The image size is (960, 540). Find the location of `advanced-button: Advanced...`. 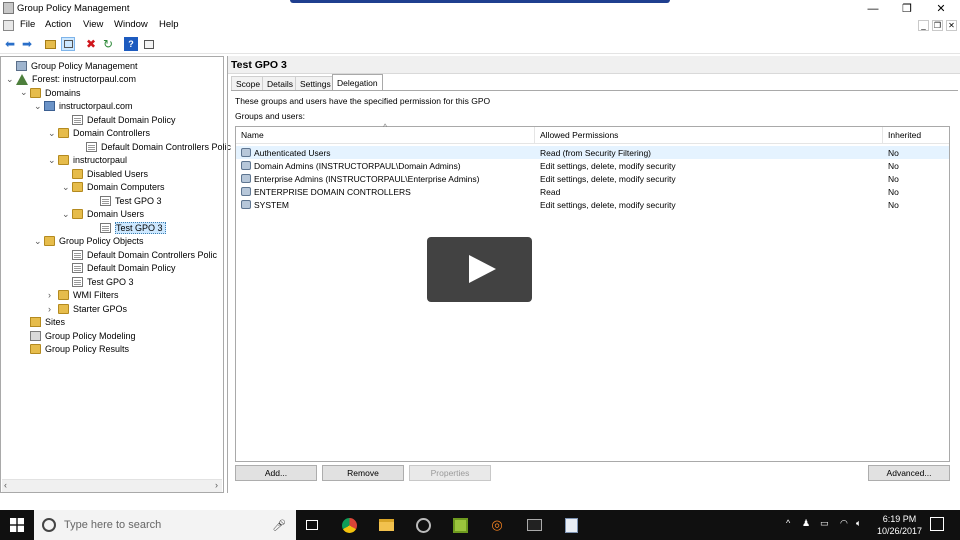

advanced-button: Advanced... is located at coordinates (909, 473).